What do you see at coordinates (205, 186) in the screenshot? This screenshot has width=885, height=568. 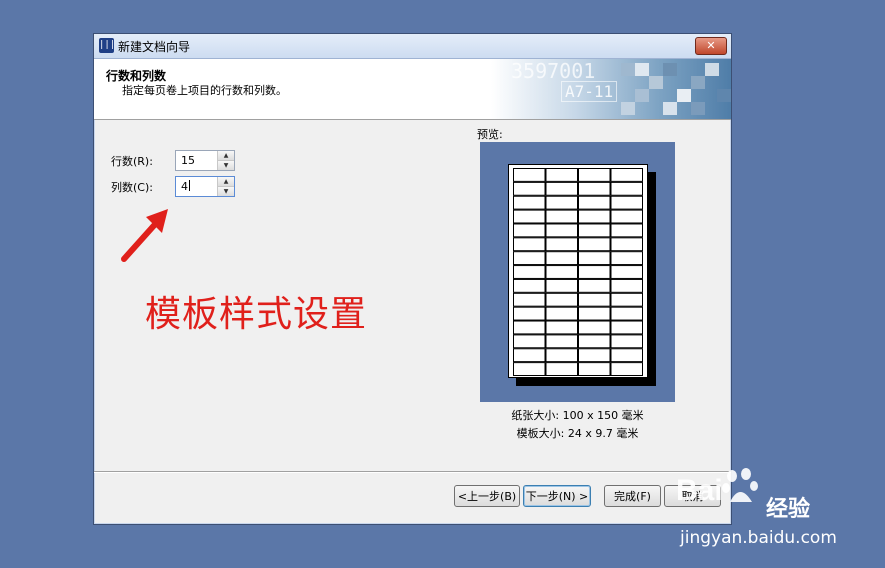 I see `columns-spinner: 4 ▲ ▼` at bounding box center [205, 186].